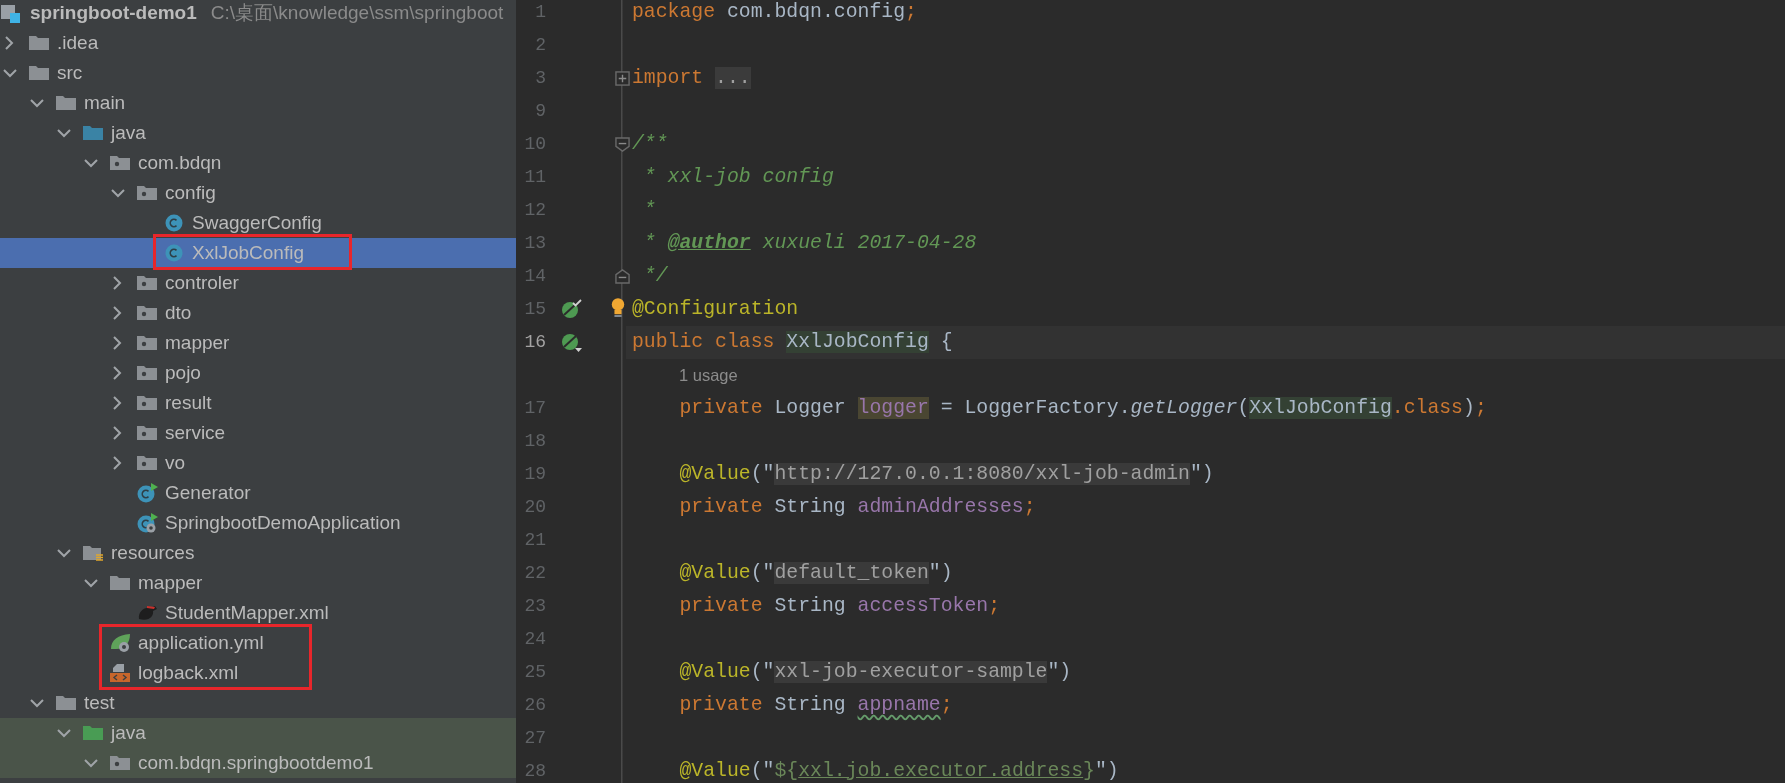 This screenshot has width=1785, height=783. I want to click on tree-item: src, so click(258, 73).